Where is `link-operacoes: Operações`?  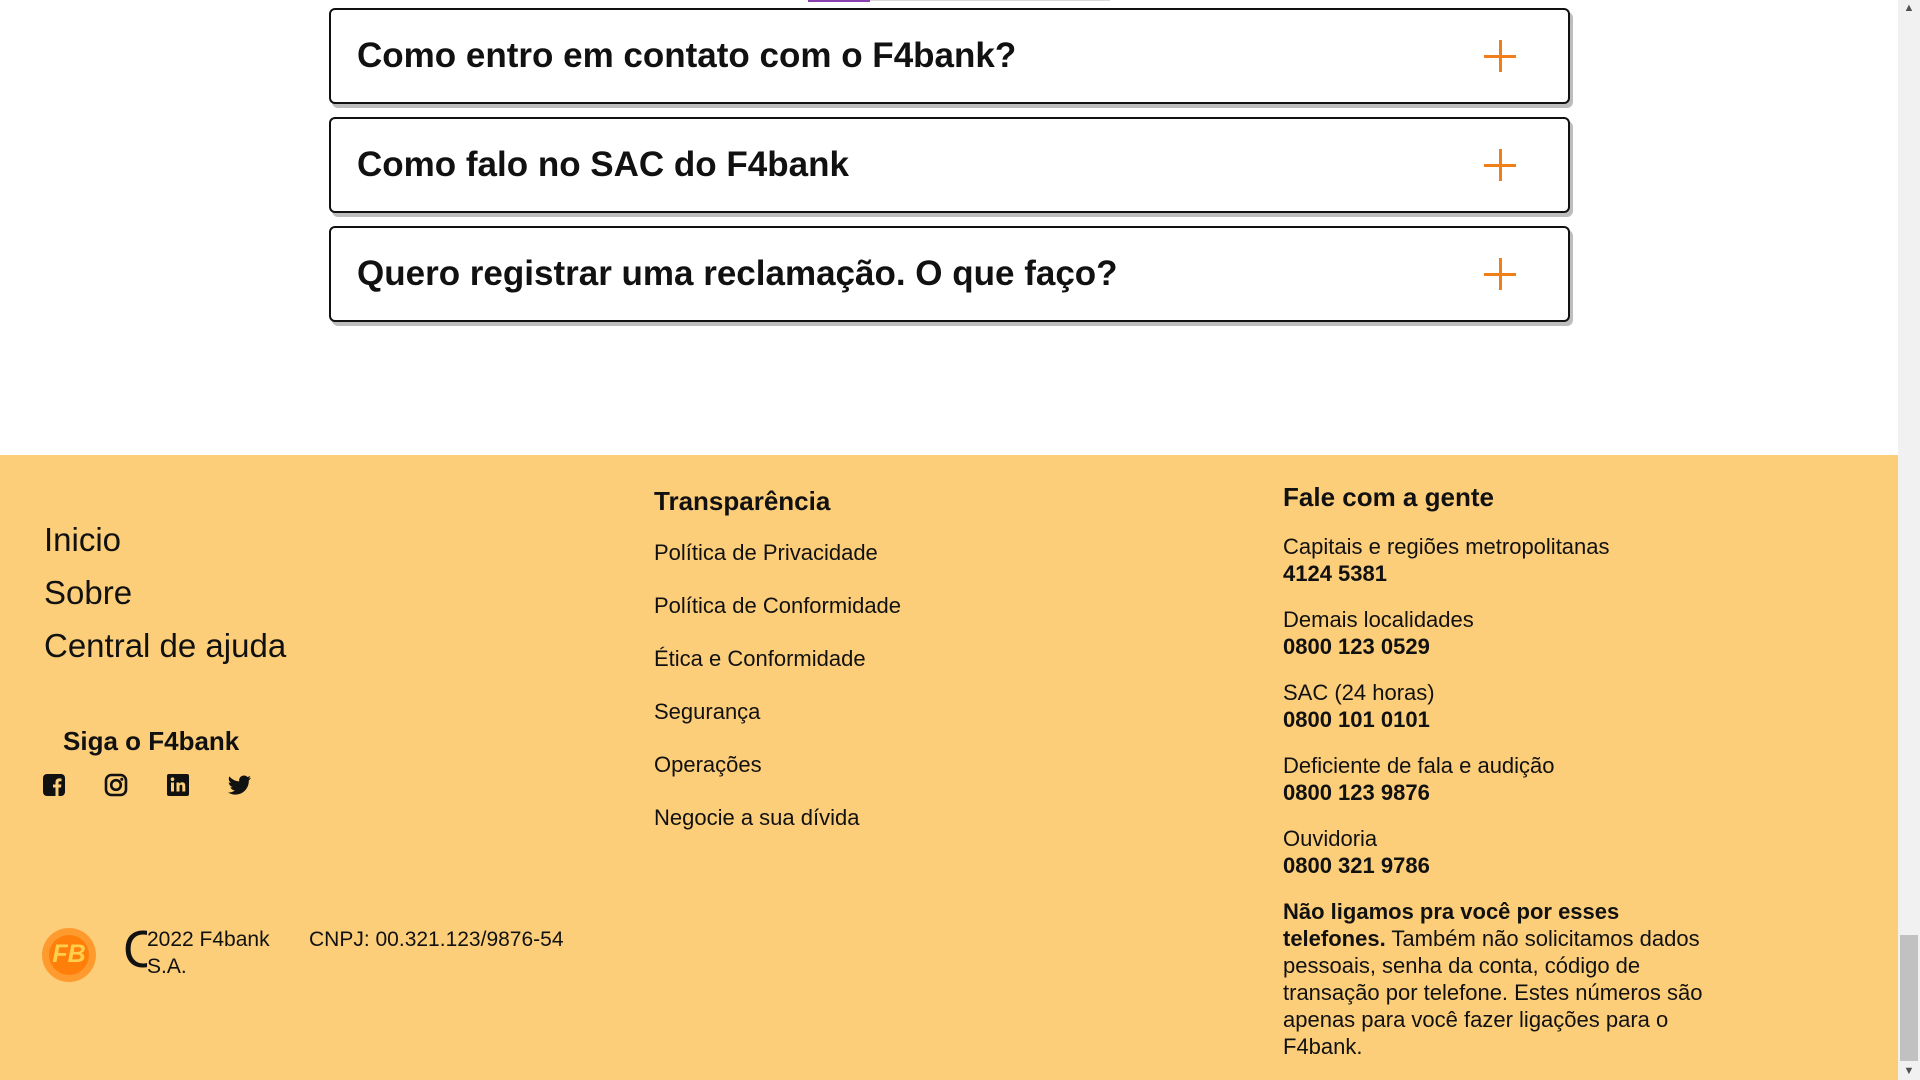 link-operacoes: Operações is located at coordinates (777, 764).